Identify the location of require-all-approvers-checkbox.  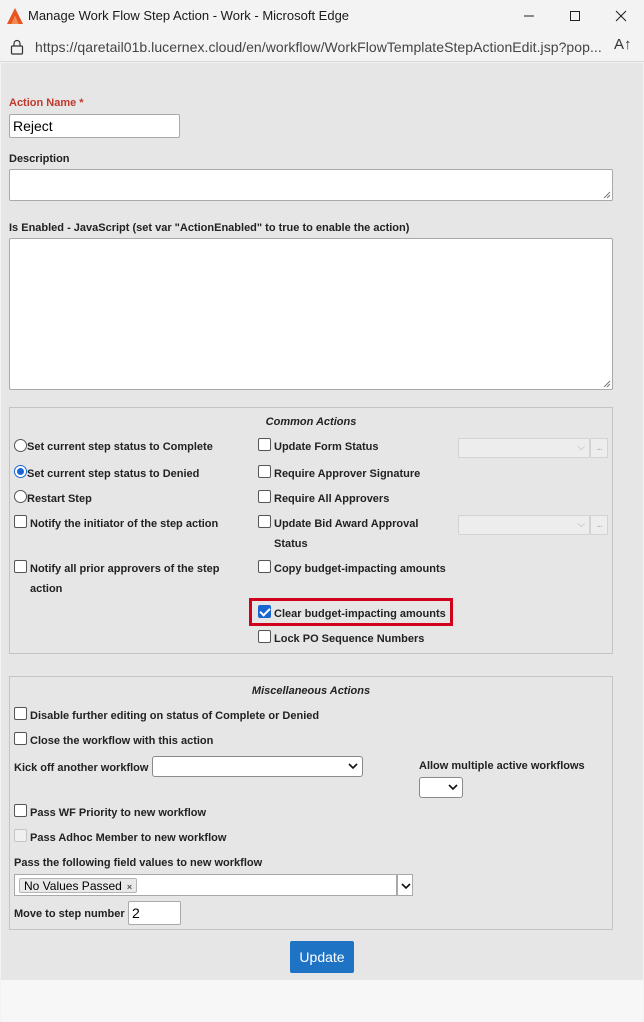
(264, 496).